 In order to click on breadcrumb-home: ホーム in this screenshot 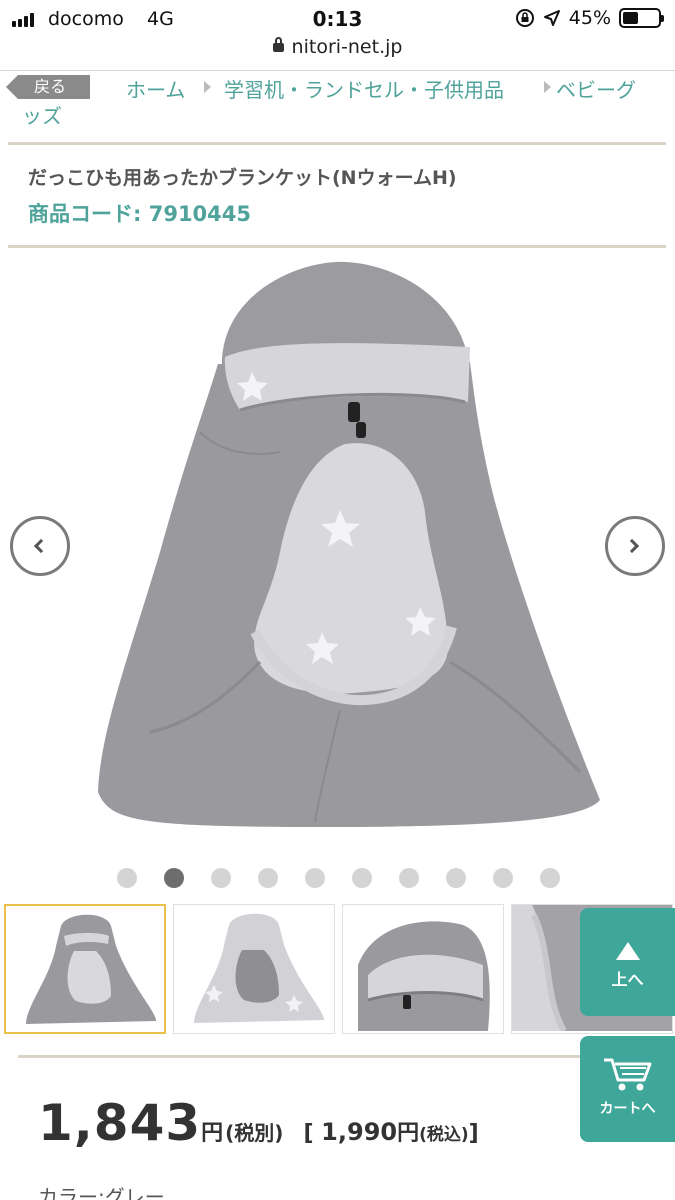, I will do `click(155, 88)`.